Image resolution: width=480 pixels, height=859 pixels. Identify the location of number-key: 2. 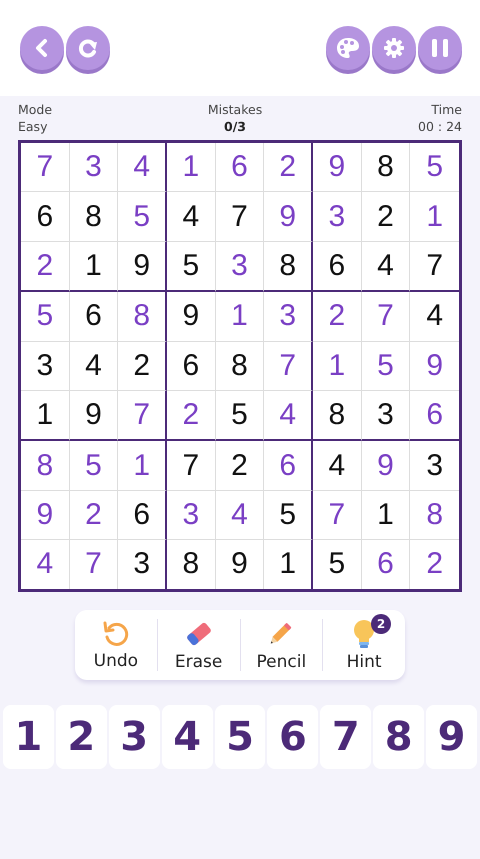
(81, 736).